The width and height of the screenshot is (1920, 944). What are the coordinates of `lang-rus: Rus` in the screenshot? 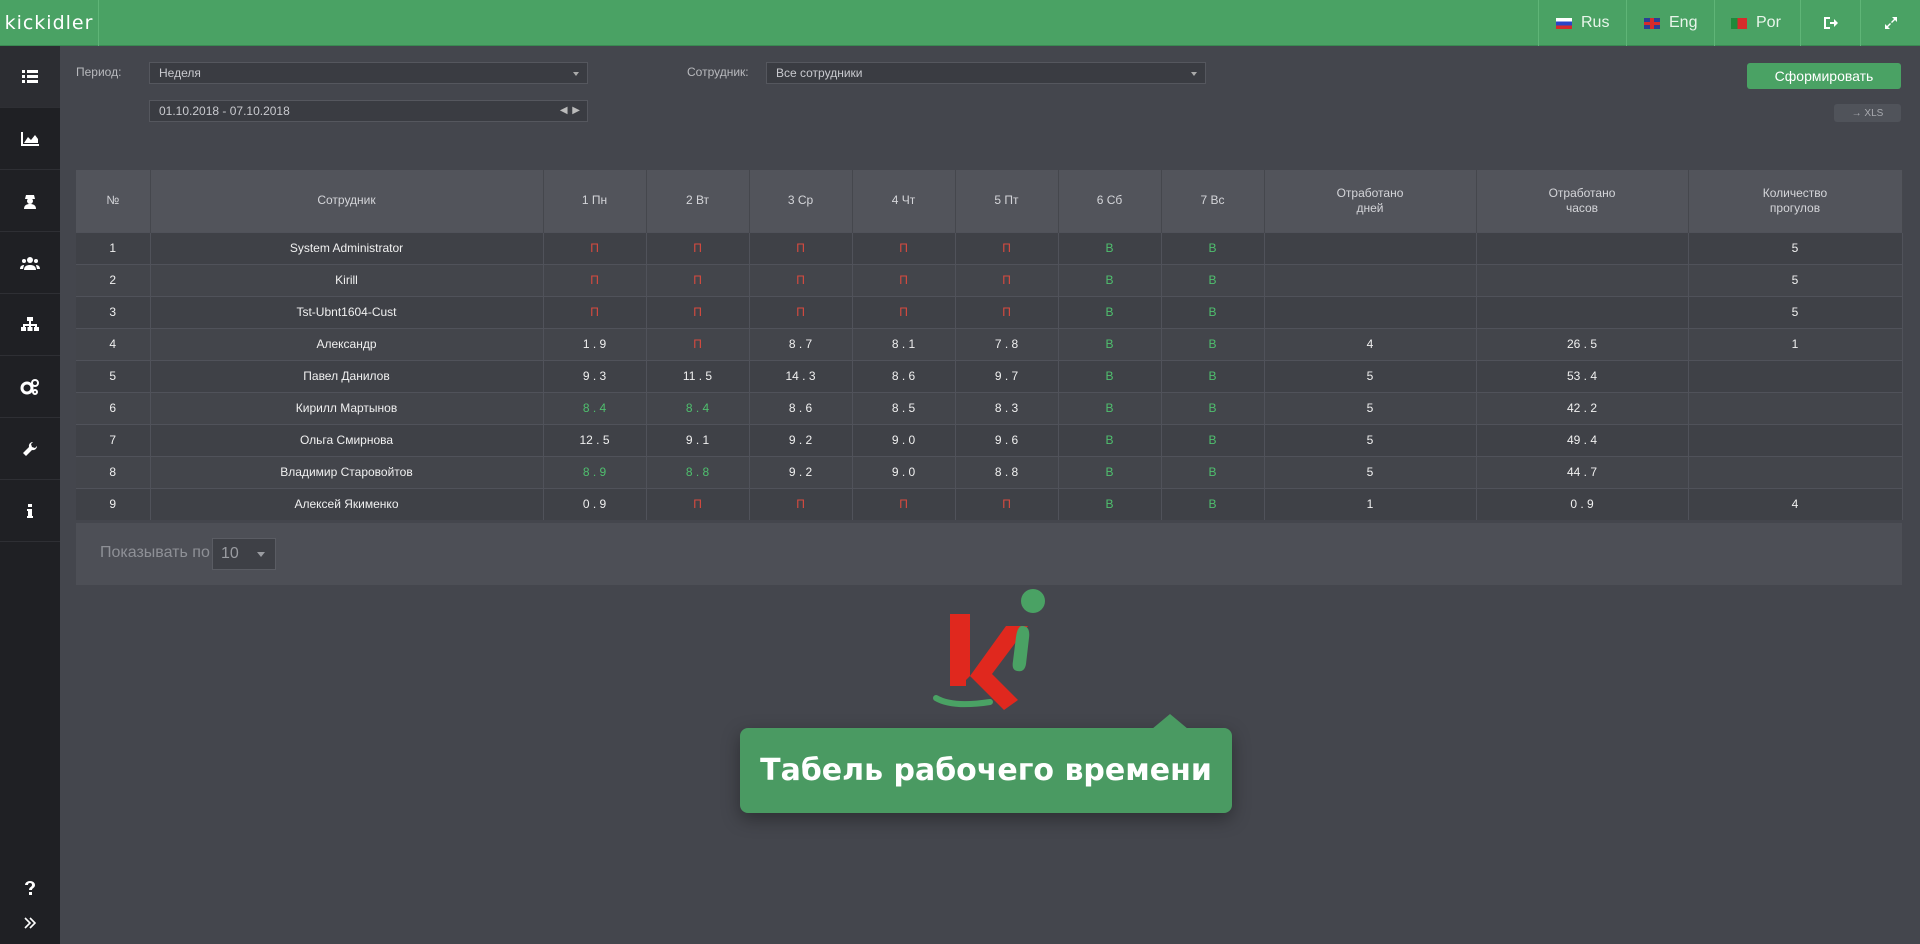 It's located at (1582, 23).